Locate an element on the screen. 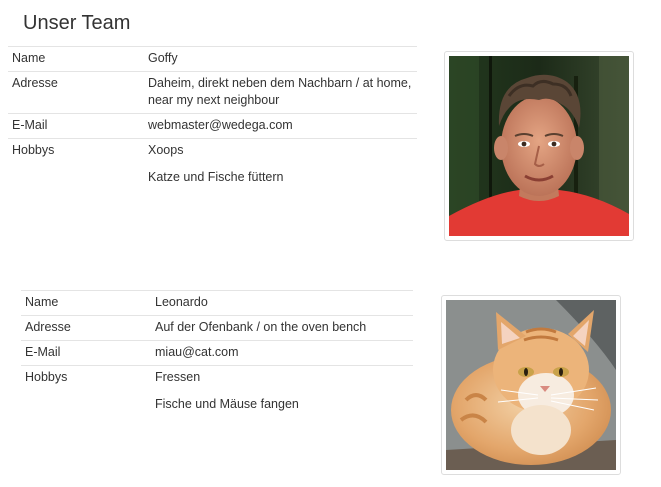  table-row: Katze und Fische füttern is located at coordinates (212, 176).